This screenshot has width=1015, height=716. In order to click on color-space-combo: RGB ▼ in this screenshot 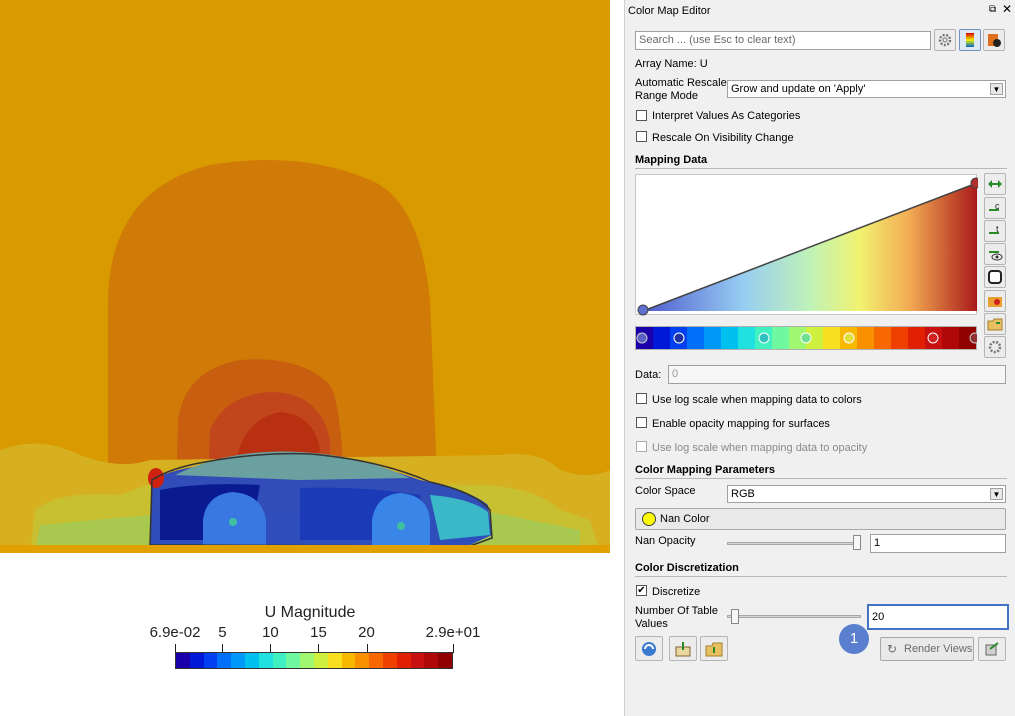, I will do `click(866, 494)`.